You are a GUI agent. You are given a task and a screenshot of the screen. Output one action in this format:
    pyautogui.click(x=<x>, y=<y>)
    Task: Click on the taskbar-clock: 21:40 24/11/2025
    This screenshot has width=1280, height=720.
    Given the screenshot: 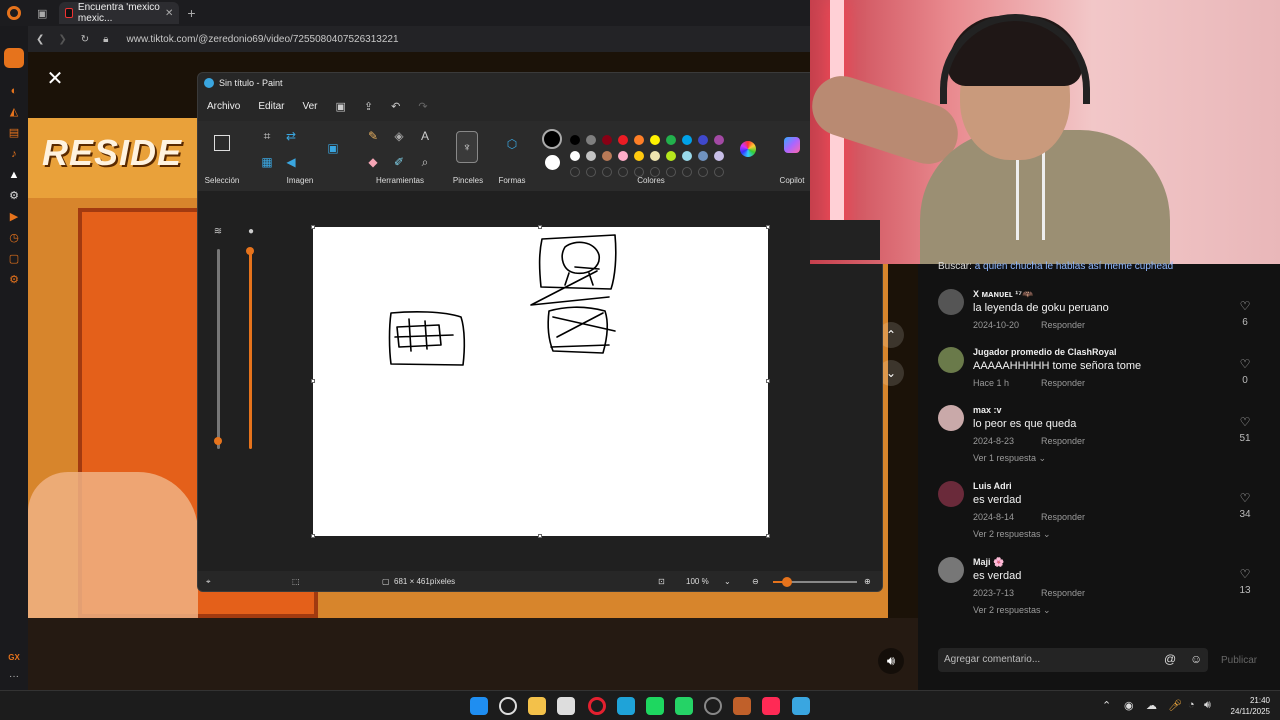 What is the action you would take?
    pyautogui.click(x=1248, y=706)
    